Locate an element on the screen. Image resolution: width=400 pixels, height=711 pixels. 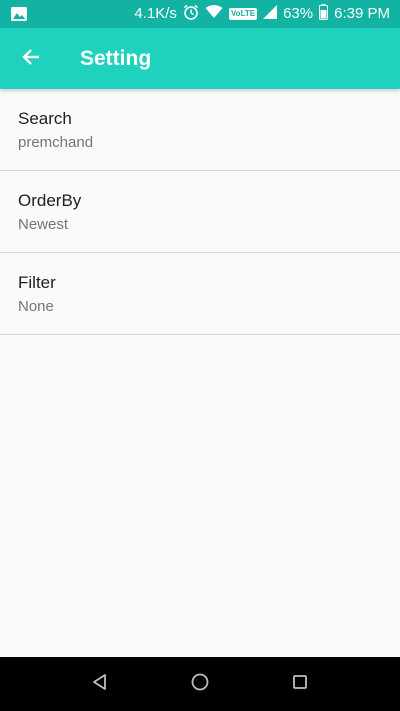
nav-back-button is located at coordinates (100, 684).